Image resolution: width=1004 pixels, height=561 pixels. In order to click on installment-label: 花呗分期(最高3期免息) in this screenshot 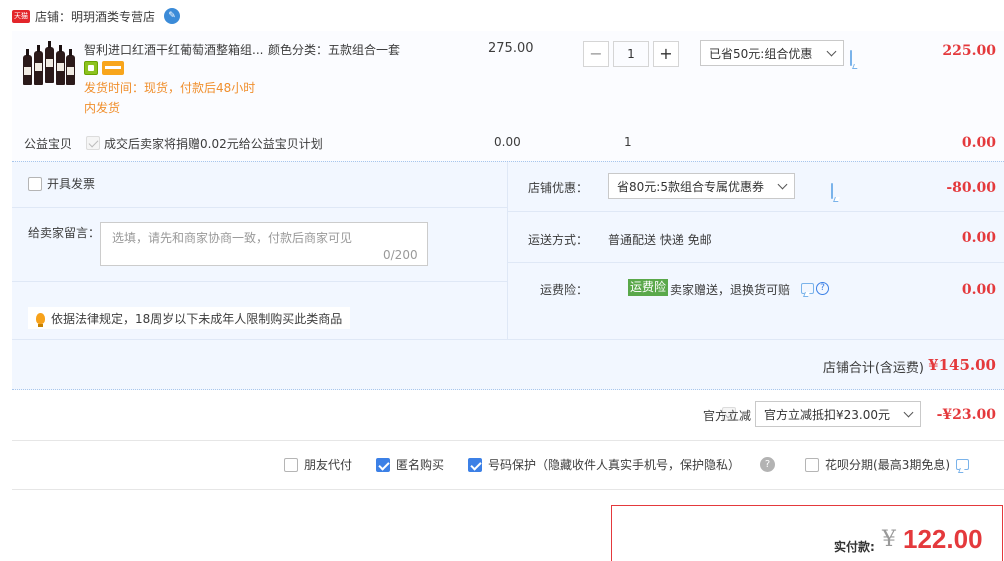, I will do `click(888, 465)`.